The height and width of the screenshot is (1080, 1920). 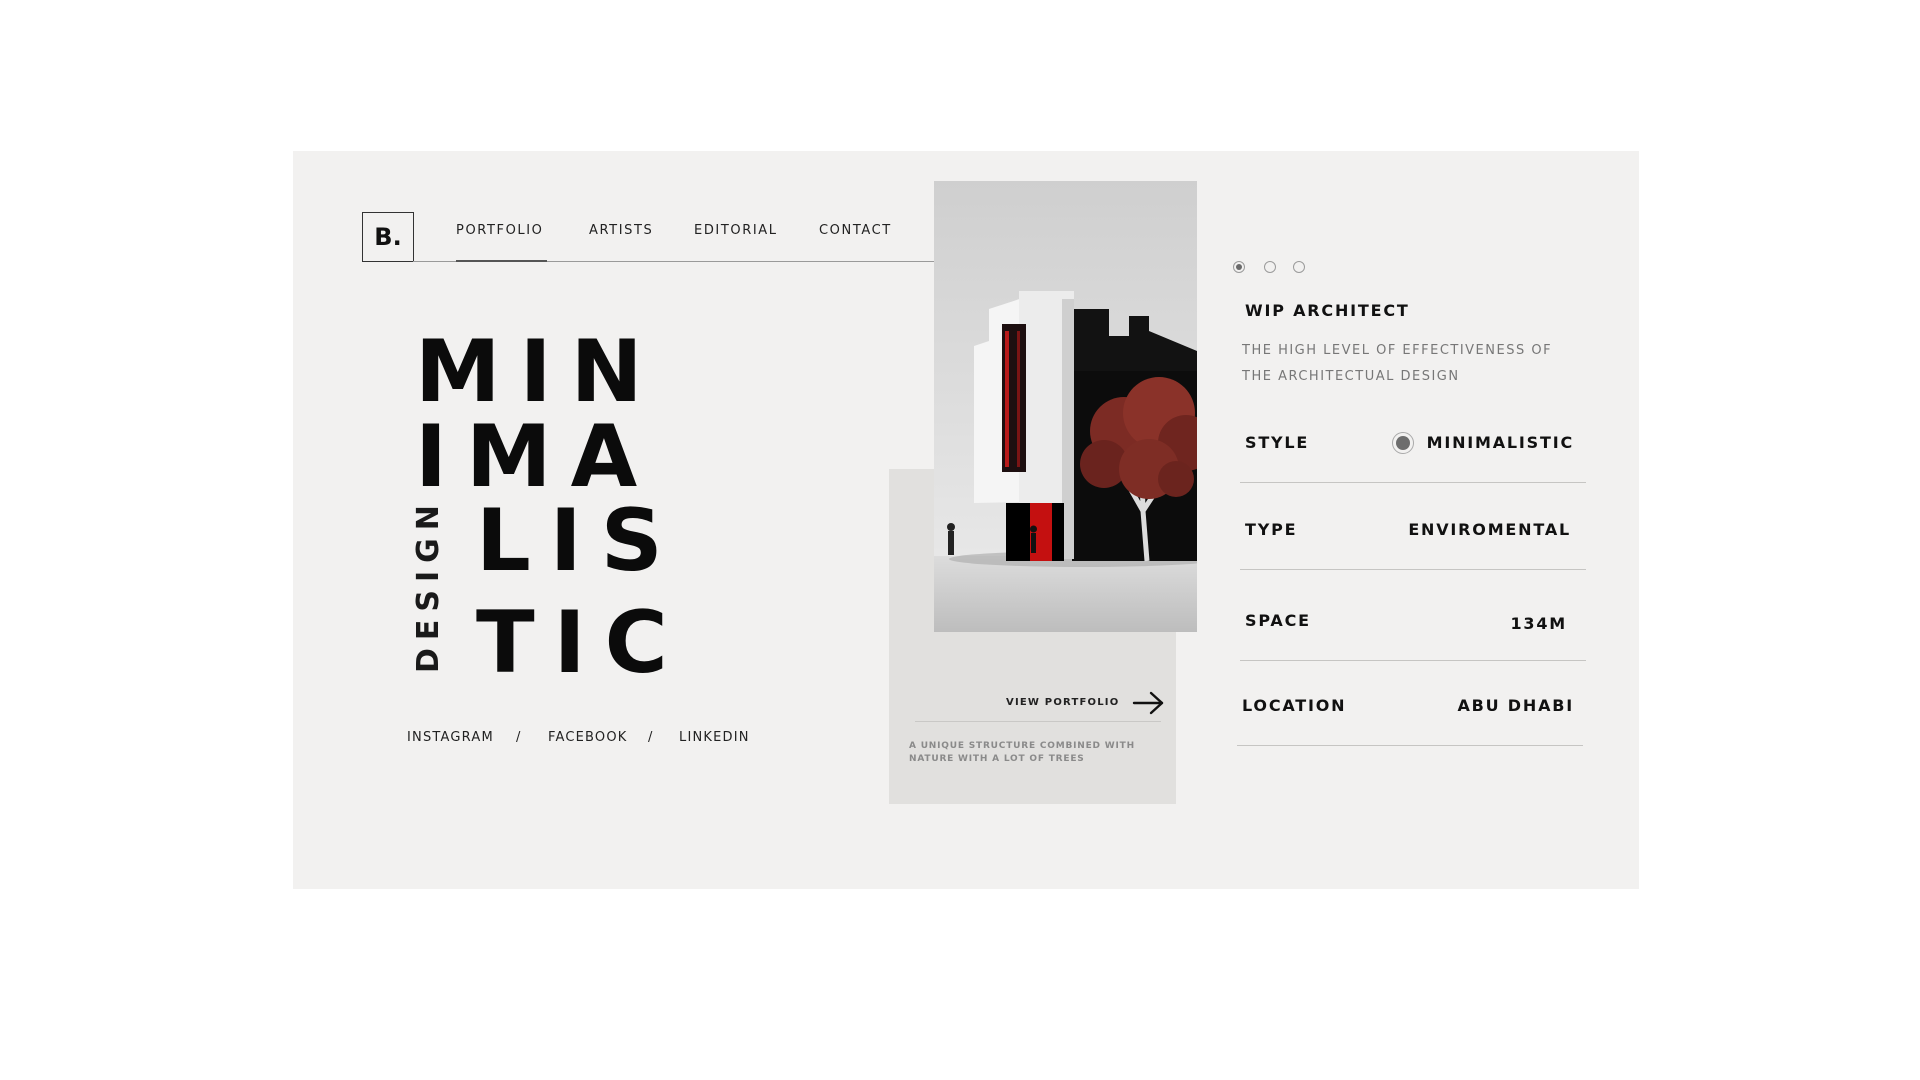 What do you see at coordinates (388, 237) in the screenshot?
I see `brand-logo: B.` at bounding box center [388, 237].